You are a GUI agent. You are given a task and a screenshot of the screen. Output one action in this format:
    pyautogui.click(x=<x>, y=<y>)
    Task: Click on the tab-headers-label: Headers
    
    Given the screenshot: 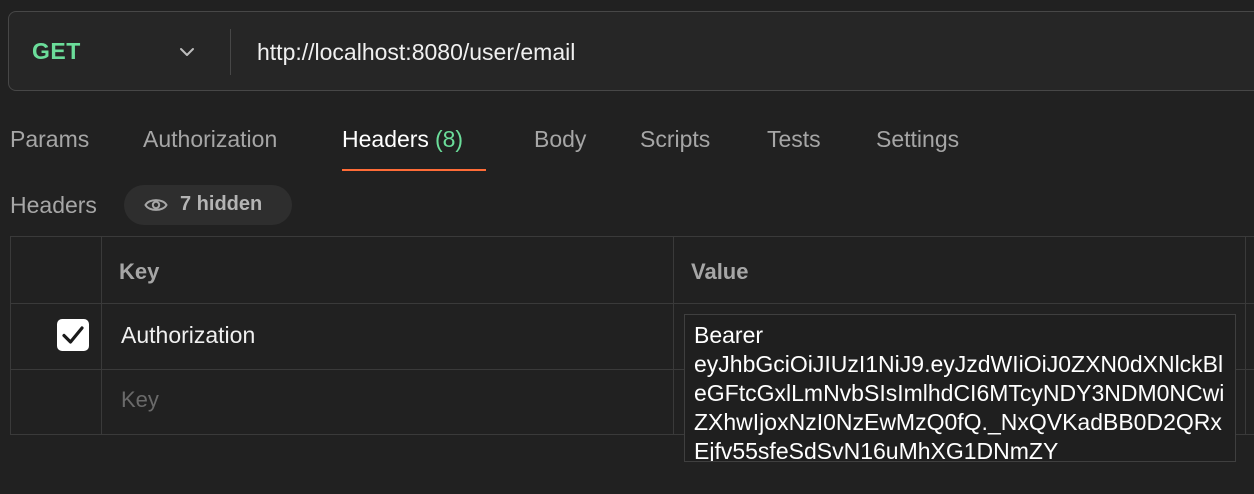 What is the action you would take?
    pyautogui.click(x=385, y=139)
    